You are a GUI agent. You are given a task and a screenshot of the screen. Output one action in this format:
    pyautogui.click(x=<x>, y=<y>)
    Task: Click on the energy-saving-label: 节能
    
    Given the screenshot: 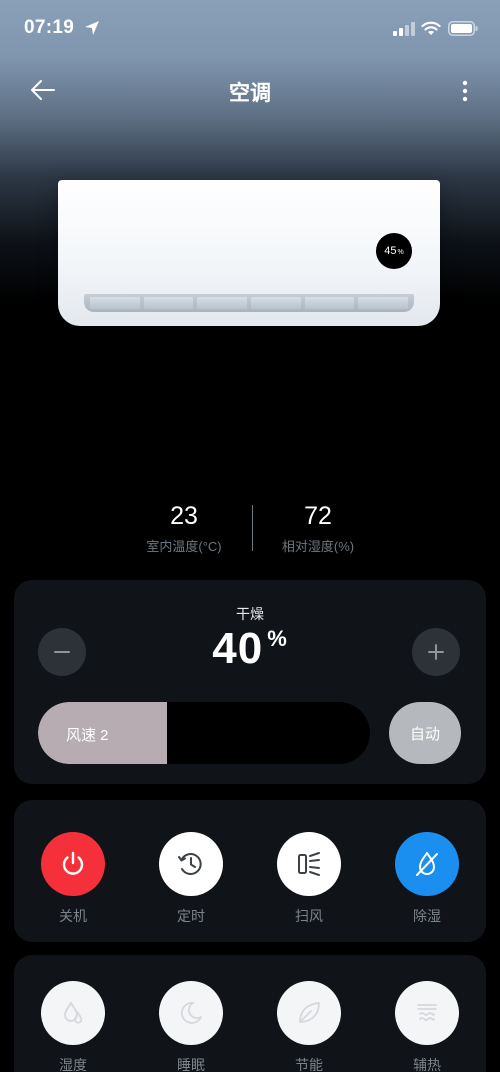 What is the action you would take?
    pyautogui.click(x=309, y=1064)
    